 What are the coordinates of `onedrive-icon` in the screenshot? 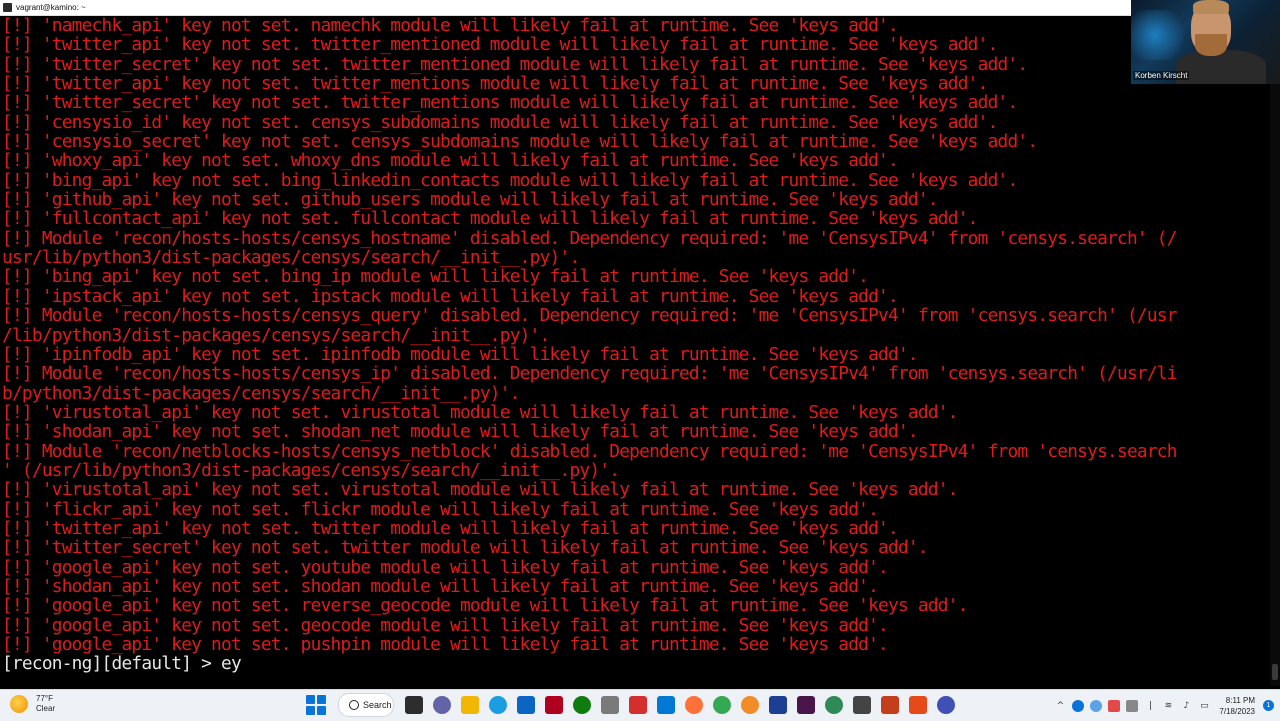 It's located at (1078, 705).